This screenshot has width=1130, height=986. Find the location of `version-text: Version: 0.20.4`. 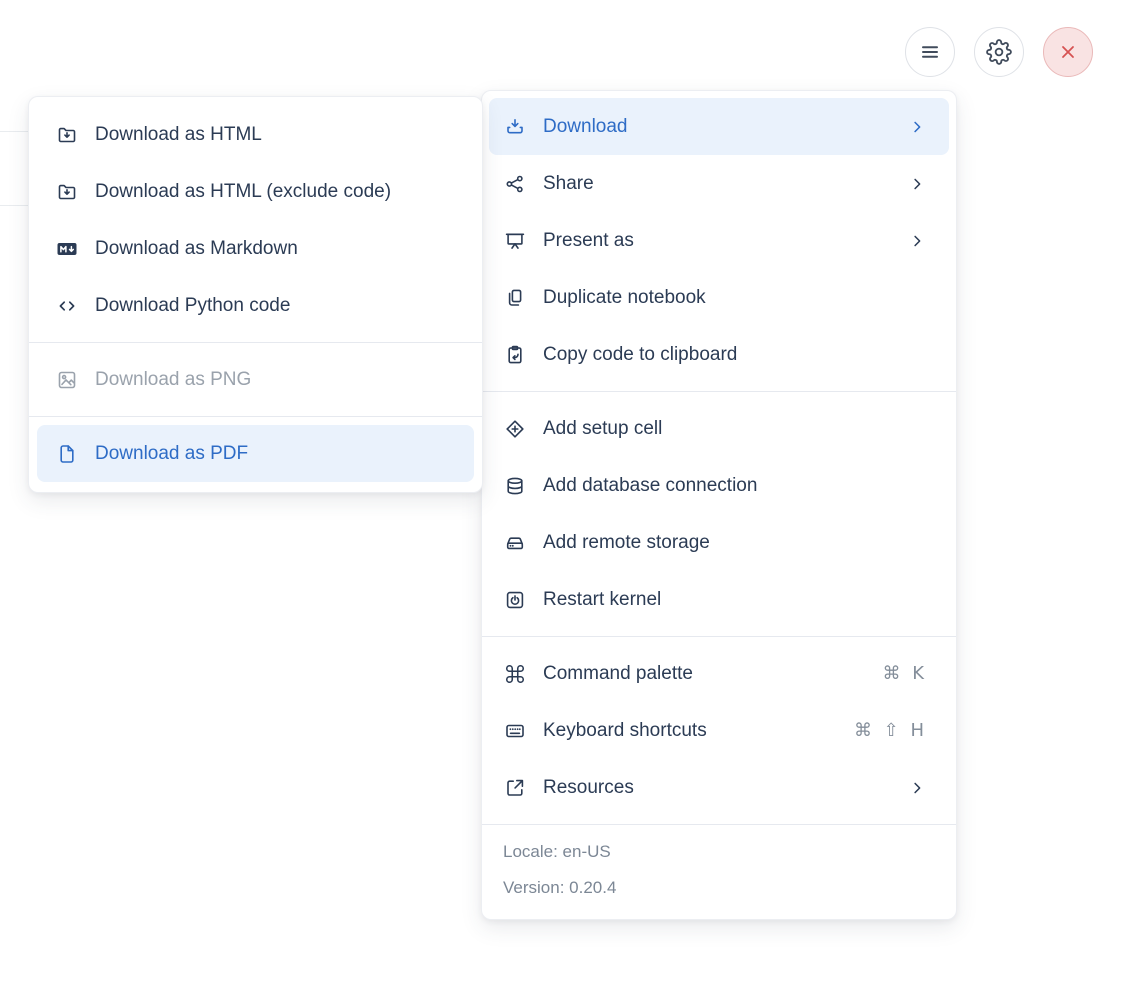

version-text: Version: 0.20.4 is located at coordinates (560, 887).